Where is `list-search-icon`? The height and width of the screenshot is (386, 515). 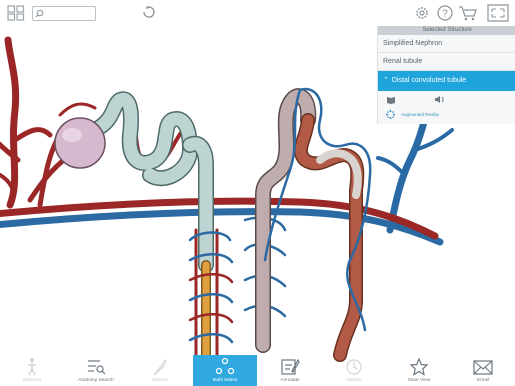 list-search-icon is located at coordinates (97, 367).